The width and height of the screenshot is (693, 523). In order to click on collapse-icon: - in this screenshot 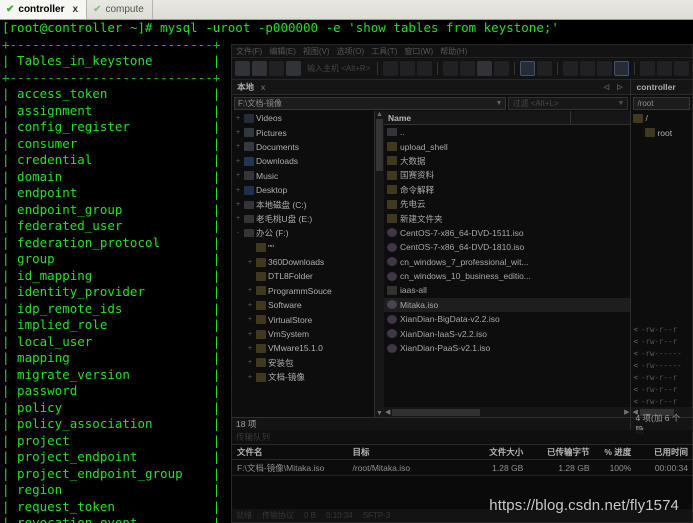, I will do `click(238, 233)`.